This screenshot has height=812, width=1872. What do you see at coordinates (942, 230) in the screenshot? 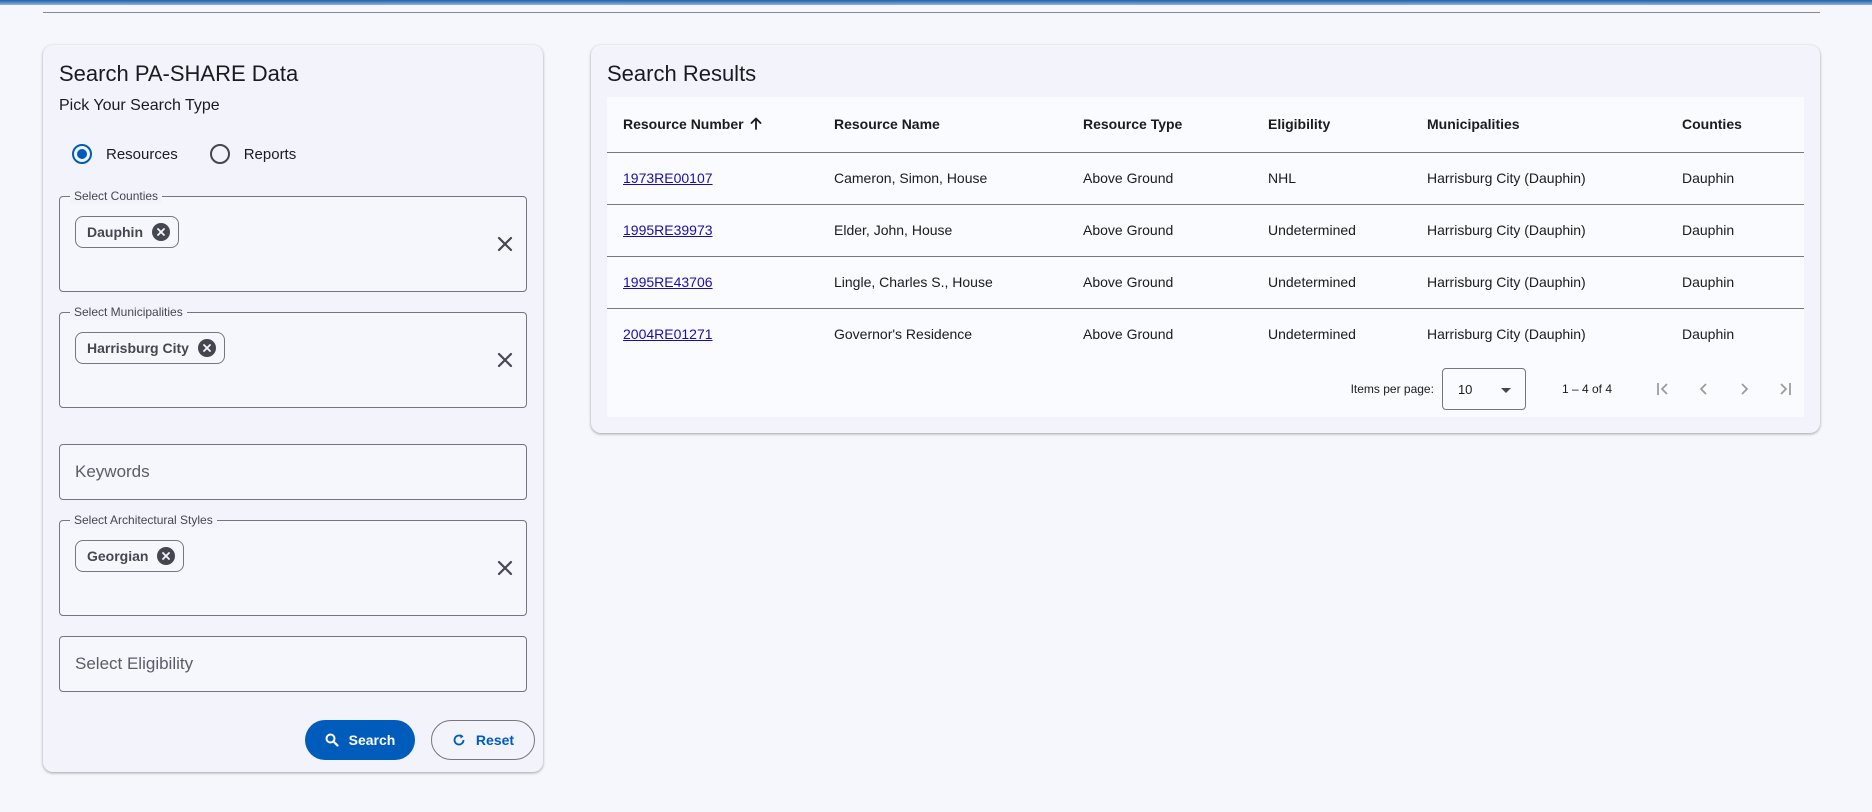
I see `cell-resource-name: Elder, John, House` at bounding box center [942, 230].